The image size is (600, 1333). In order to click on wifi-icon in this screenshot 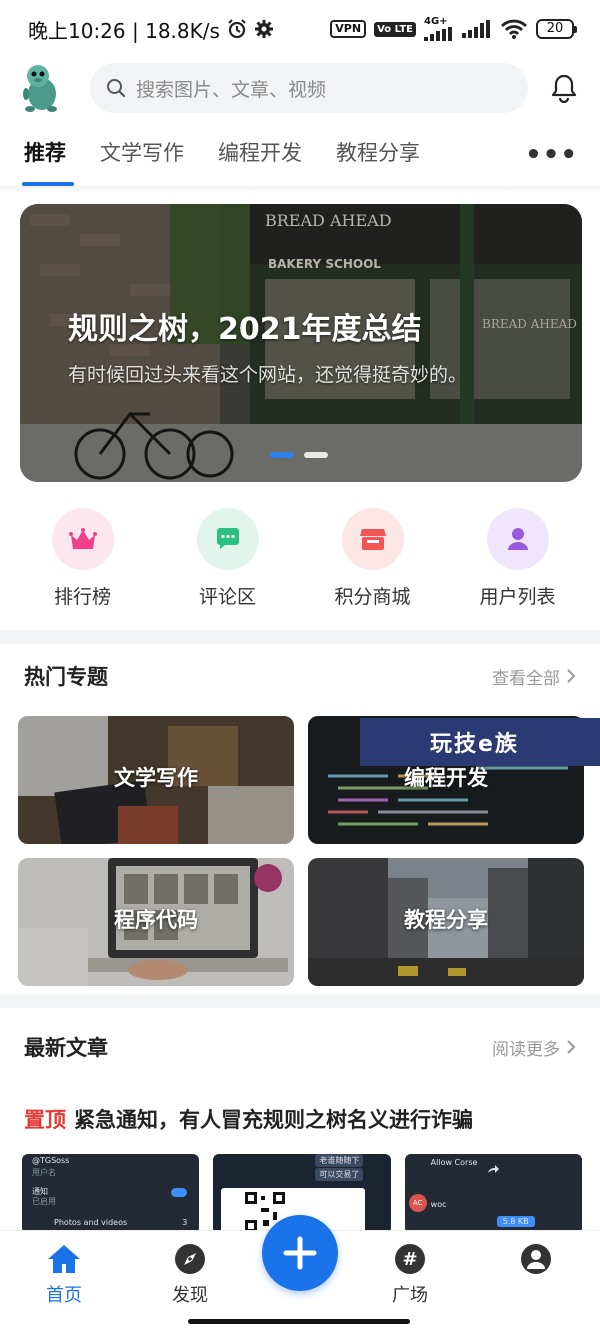, I will do `click(514, 29)`.